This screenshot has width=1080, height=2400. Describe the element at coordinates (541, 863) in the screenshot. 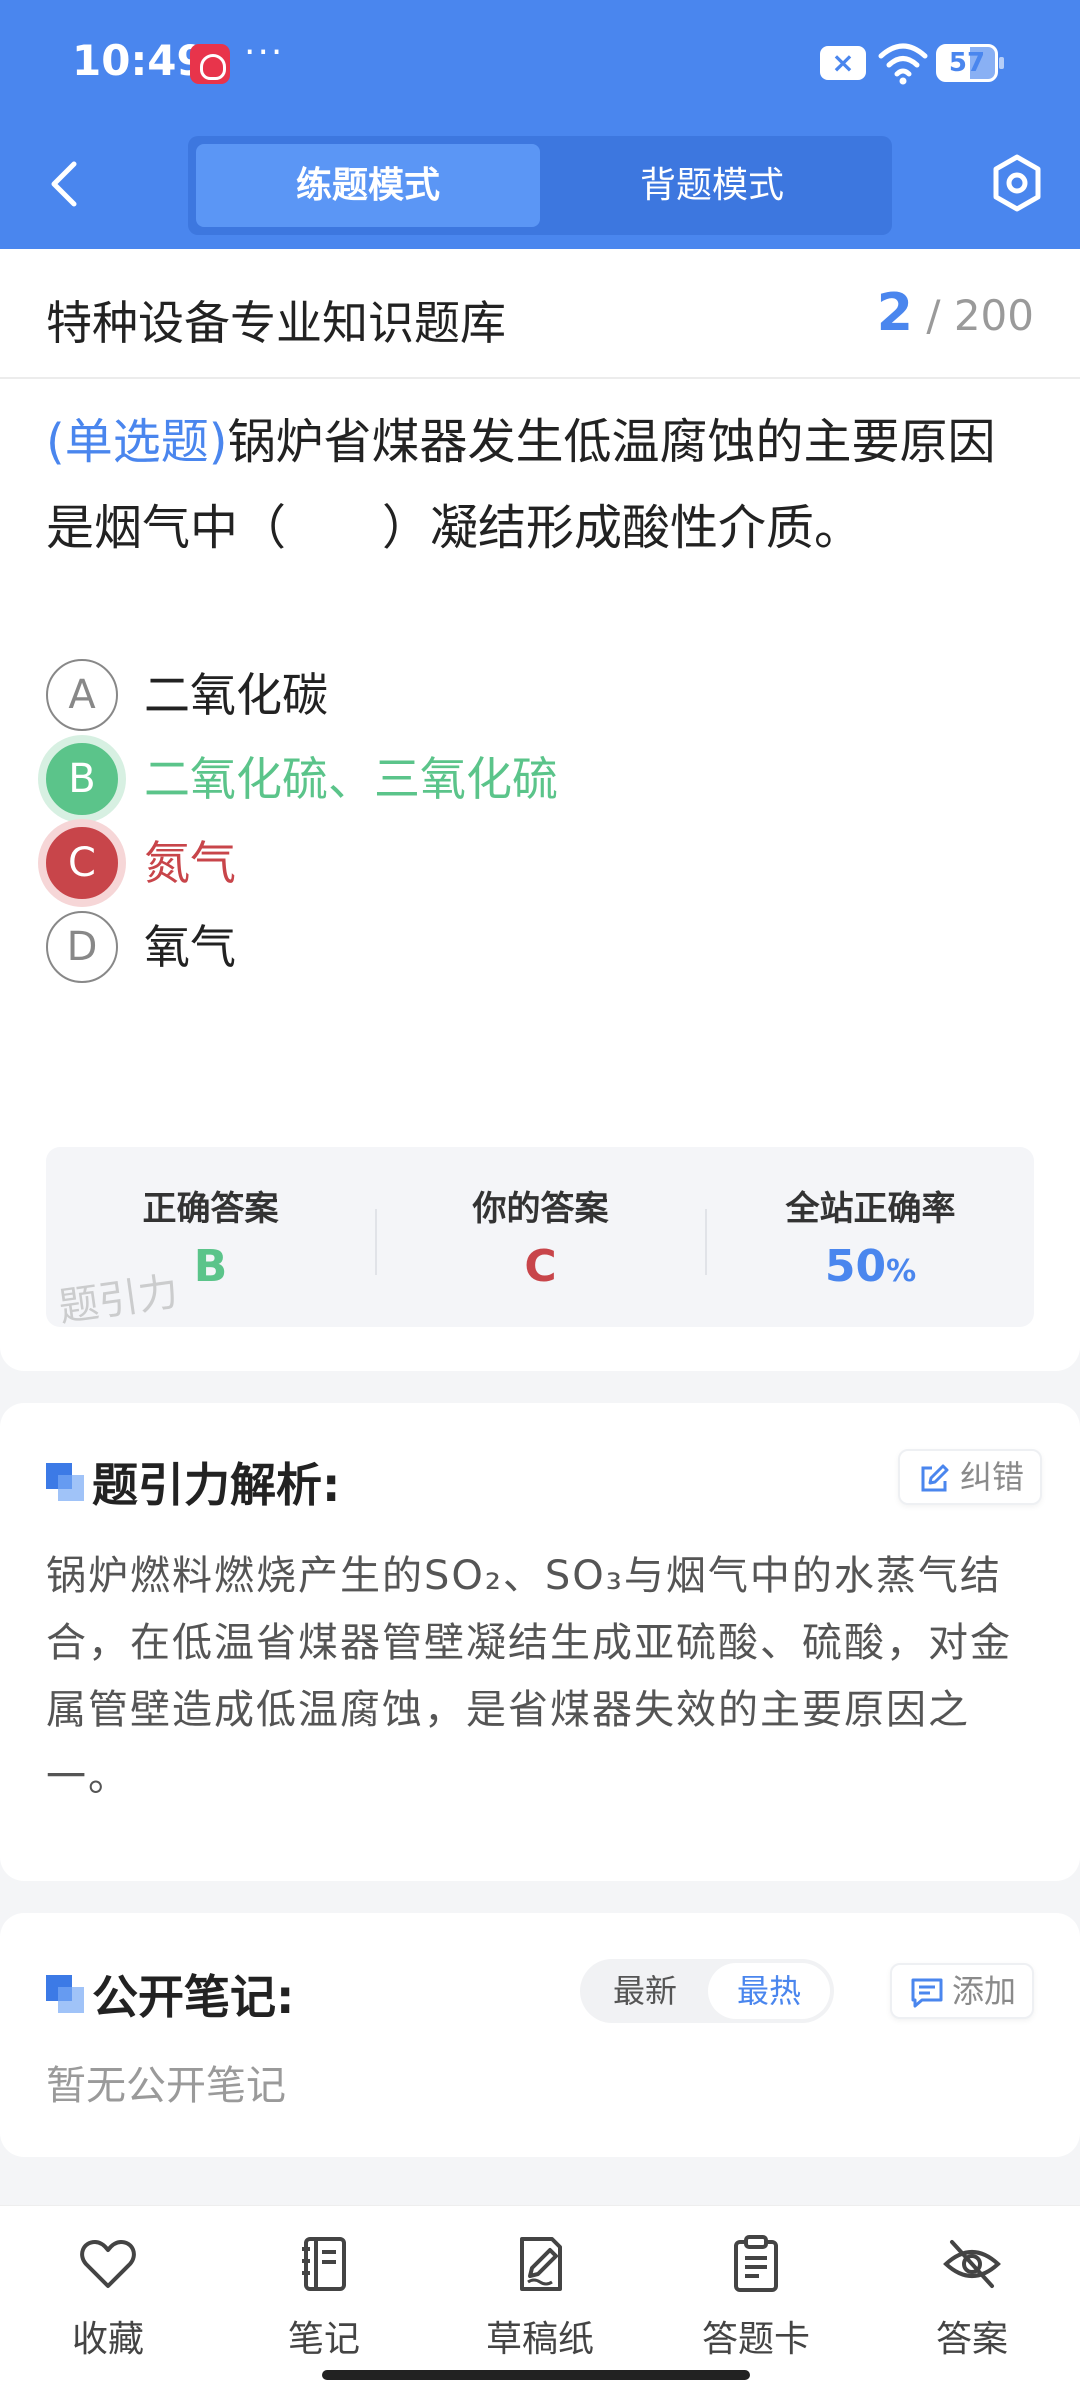

I see `option-c: C 氮气` at that location.